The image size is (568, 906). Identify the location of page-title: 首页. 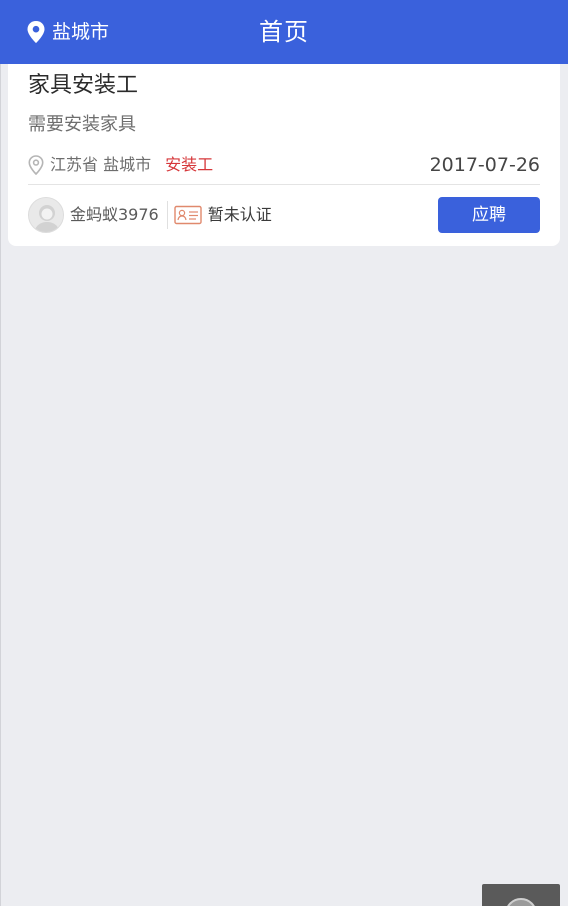
(284, 32).